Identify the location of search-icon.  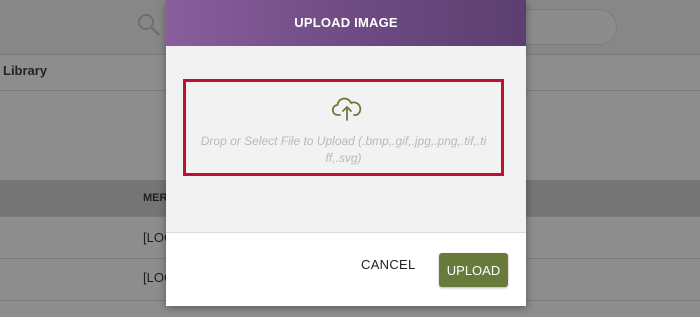
(149, 25).